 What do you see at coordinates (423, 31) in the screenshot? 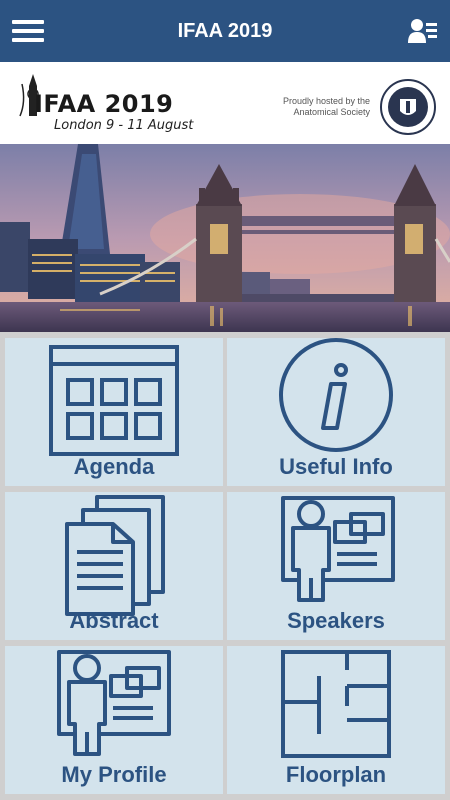
I see `user-list-icon` at bounding box center [423, 31].